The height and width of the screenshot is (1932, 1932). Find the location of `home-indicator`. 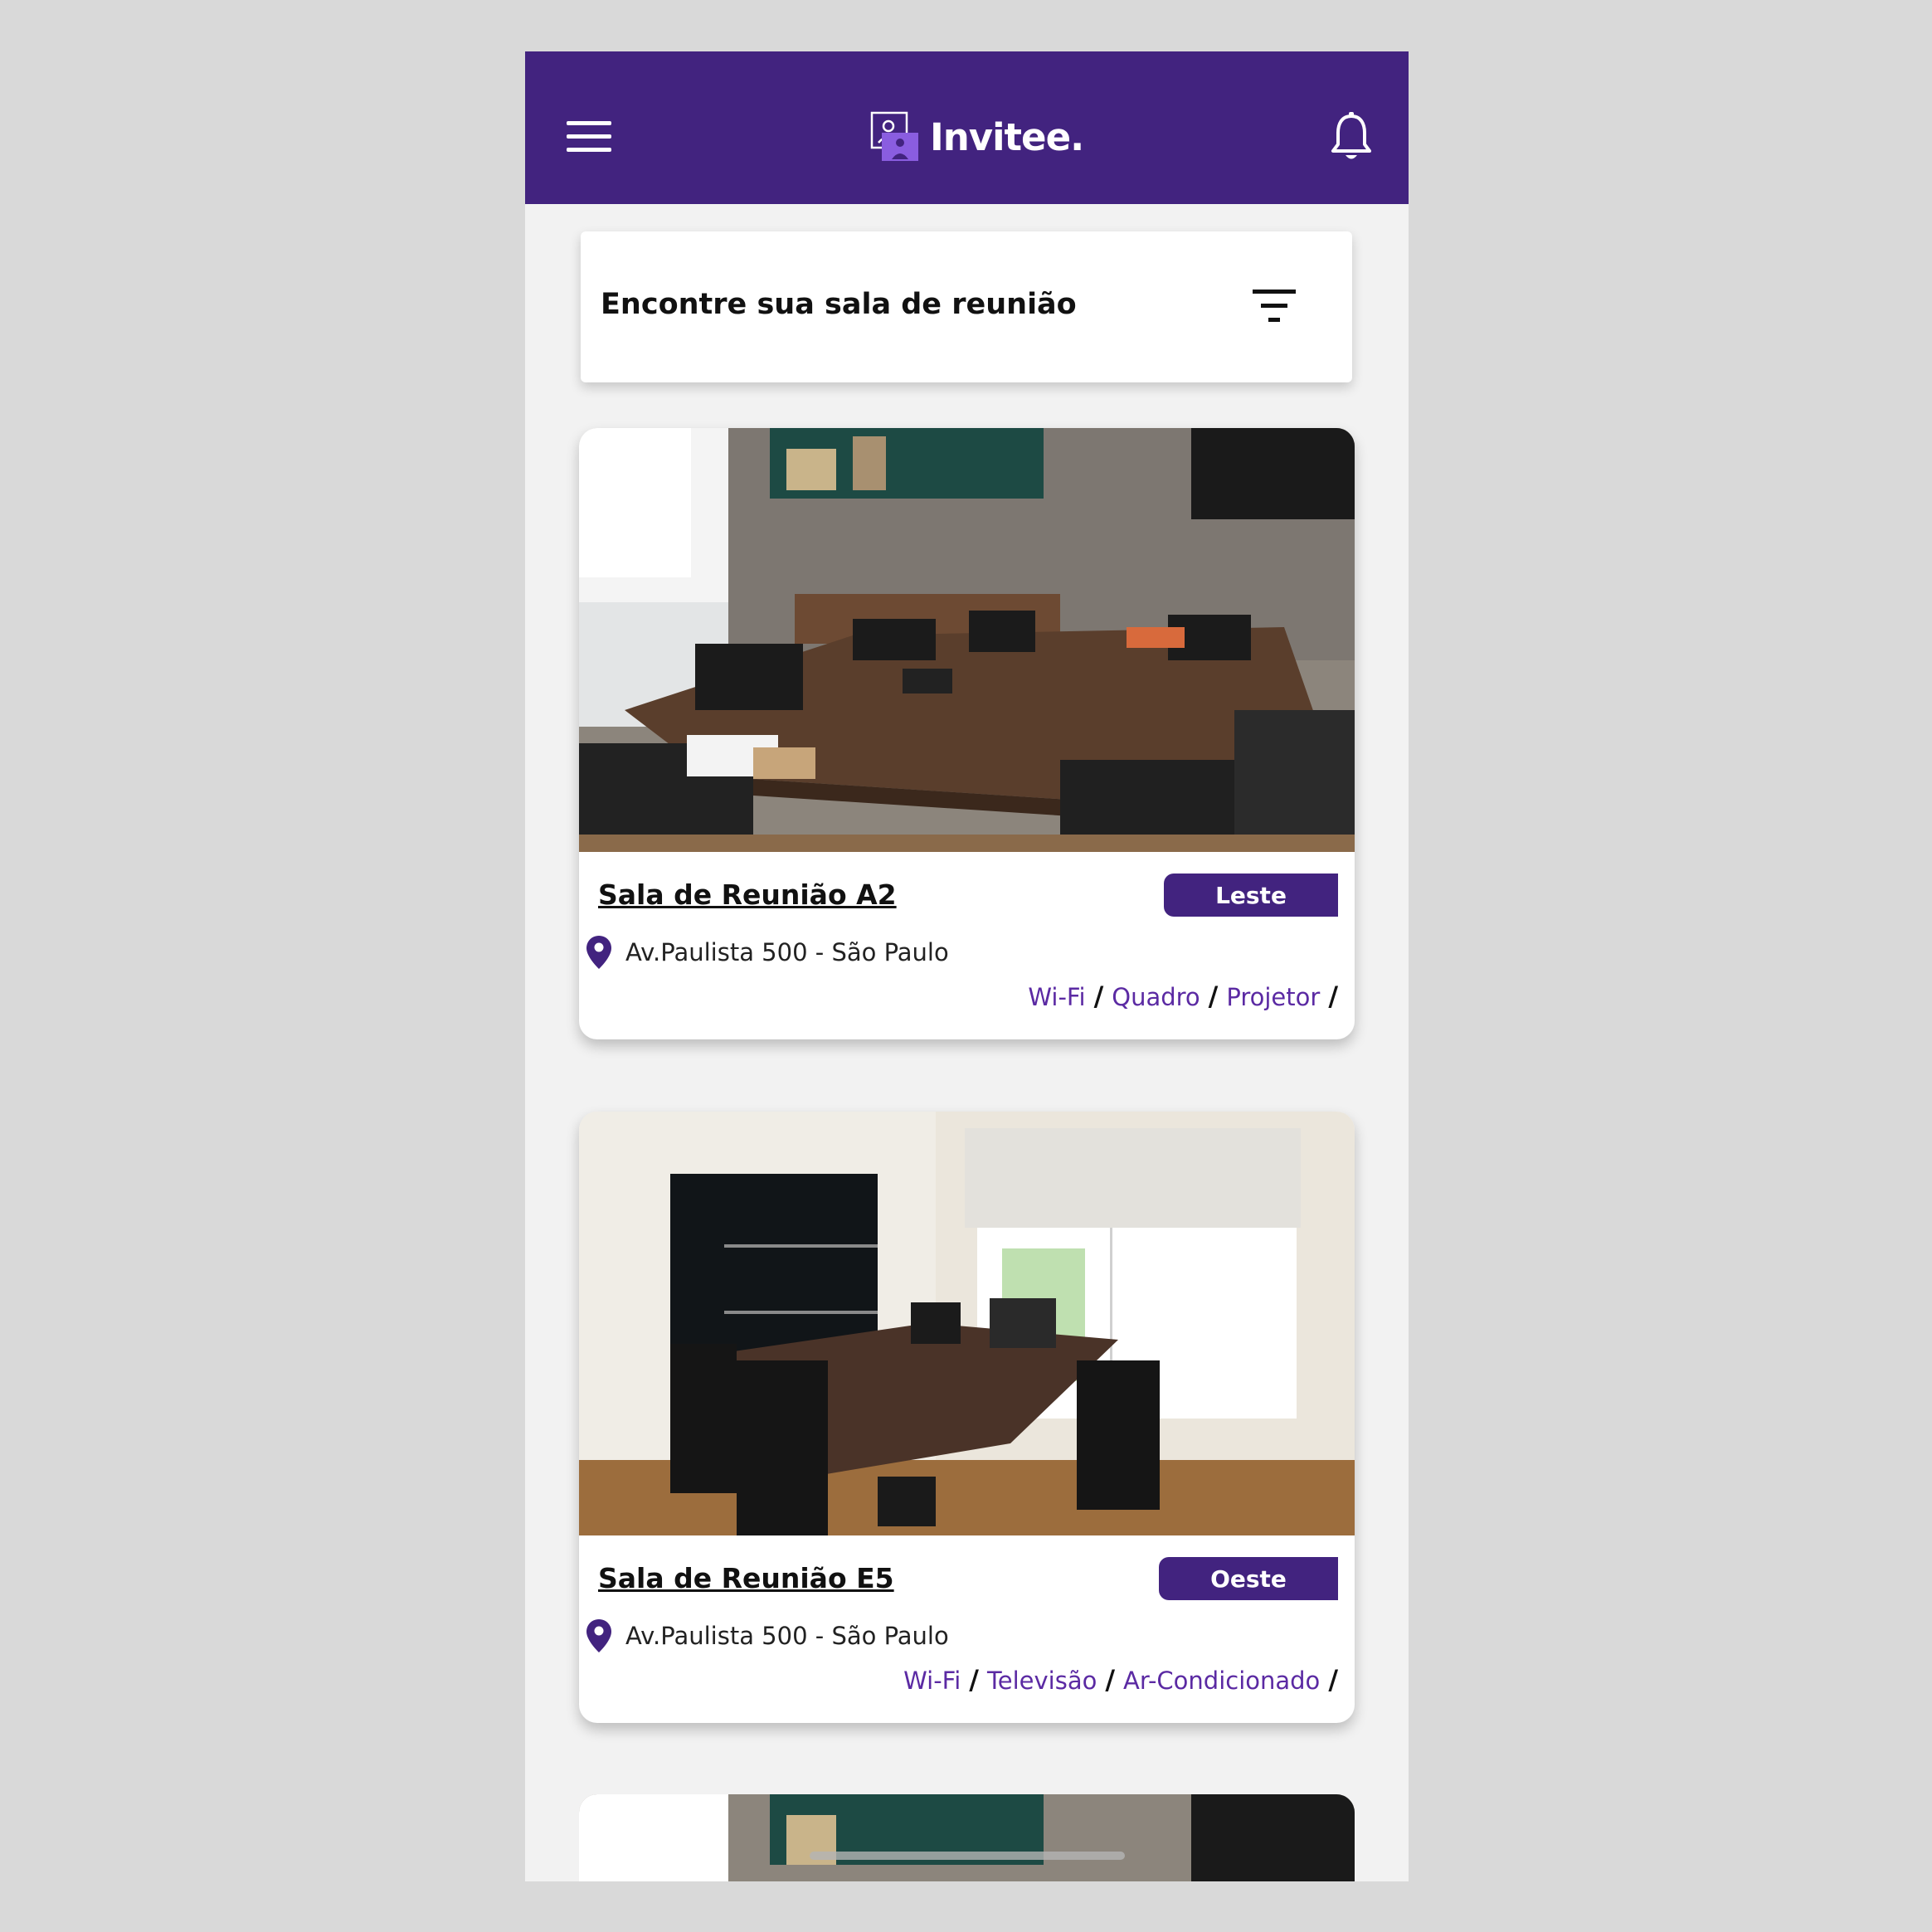

home-indicator is located at coordinates (967, 1856).